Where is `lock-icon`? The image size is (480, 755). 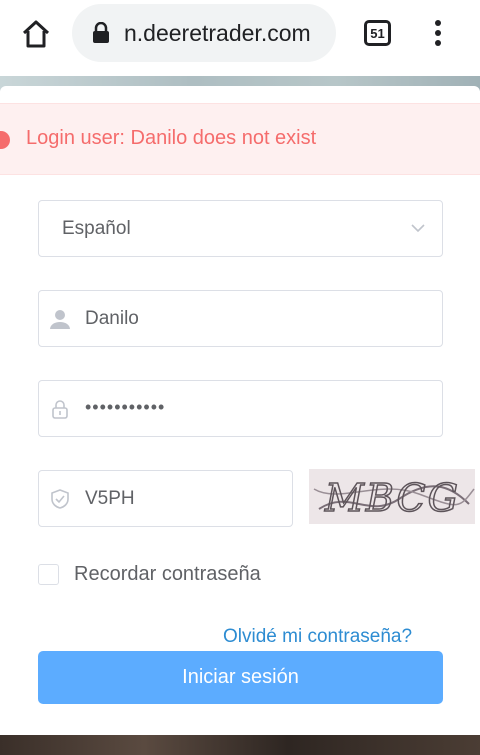 lock-icon is located at coordinates (101, 32).